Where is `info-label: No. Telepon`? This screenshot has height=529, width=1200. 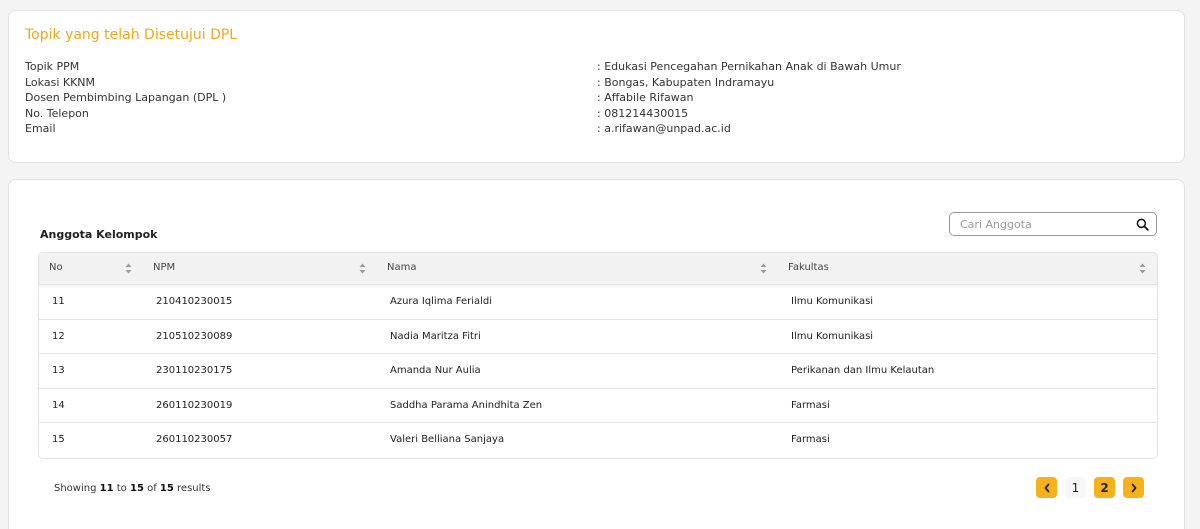
info-label: No. Telepon is located at coordinates (57, 113).